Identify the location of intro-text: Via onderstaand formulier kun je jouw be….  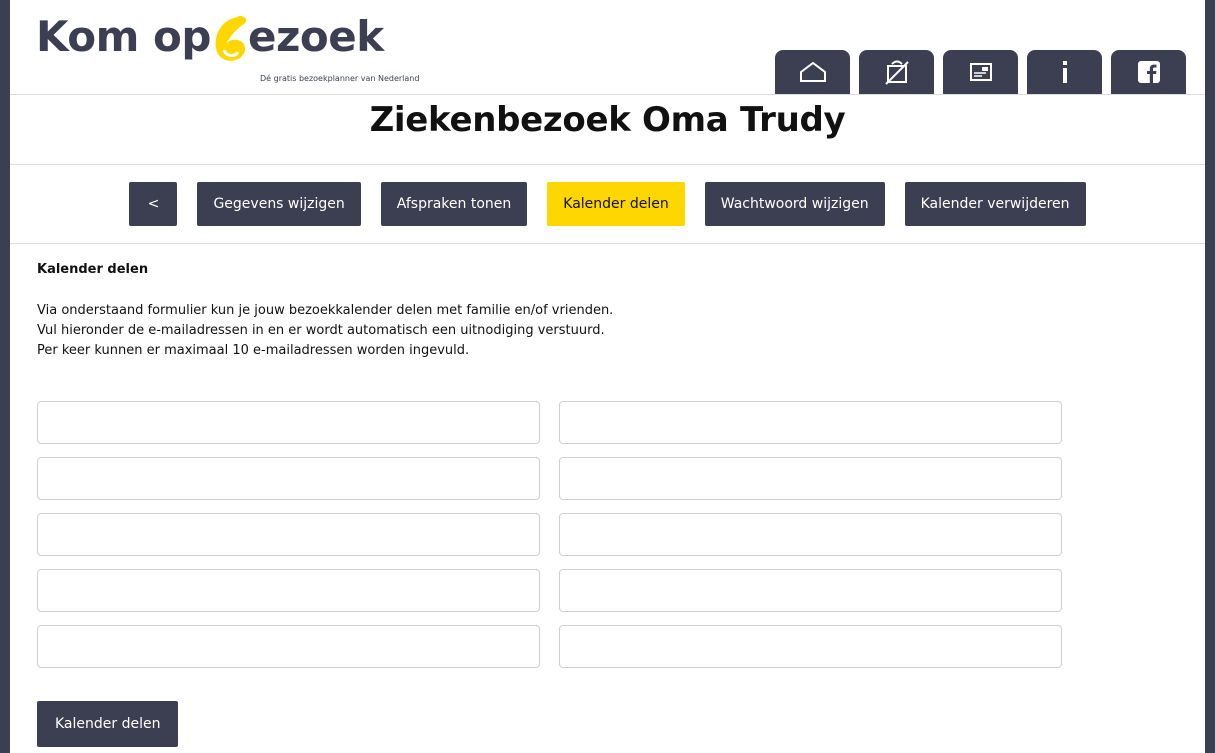
(607, 331).